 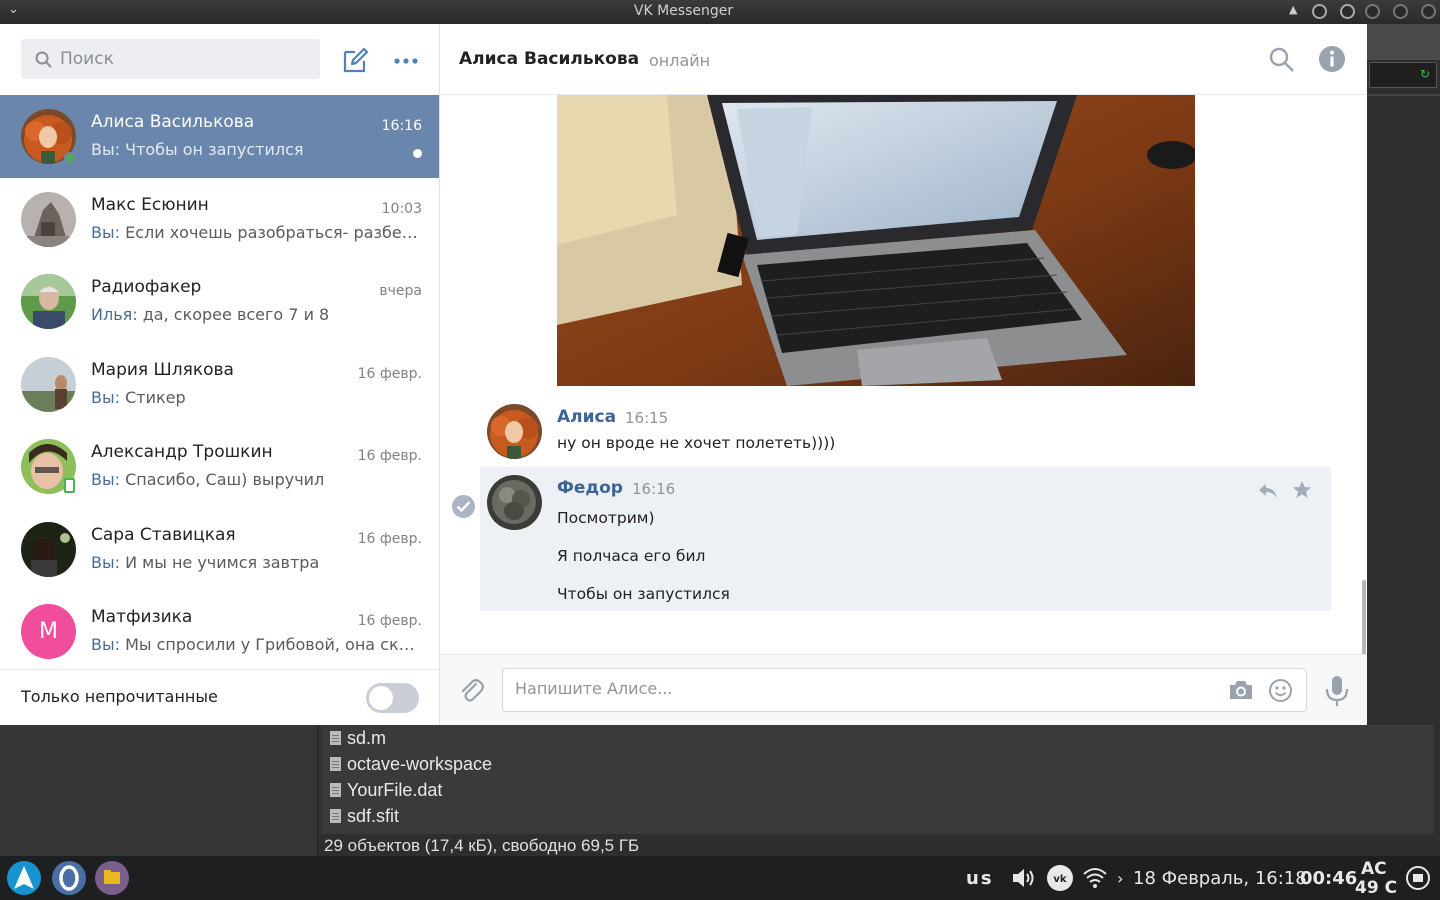 I want to click on avatar: М, so click(x=48, y=631).